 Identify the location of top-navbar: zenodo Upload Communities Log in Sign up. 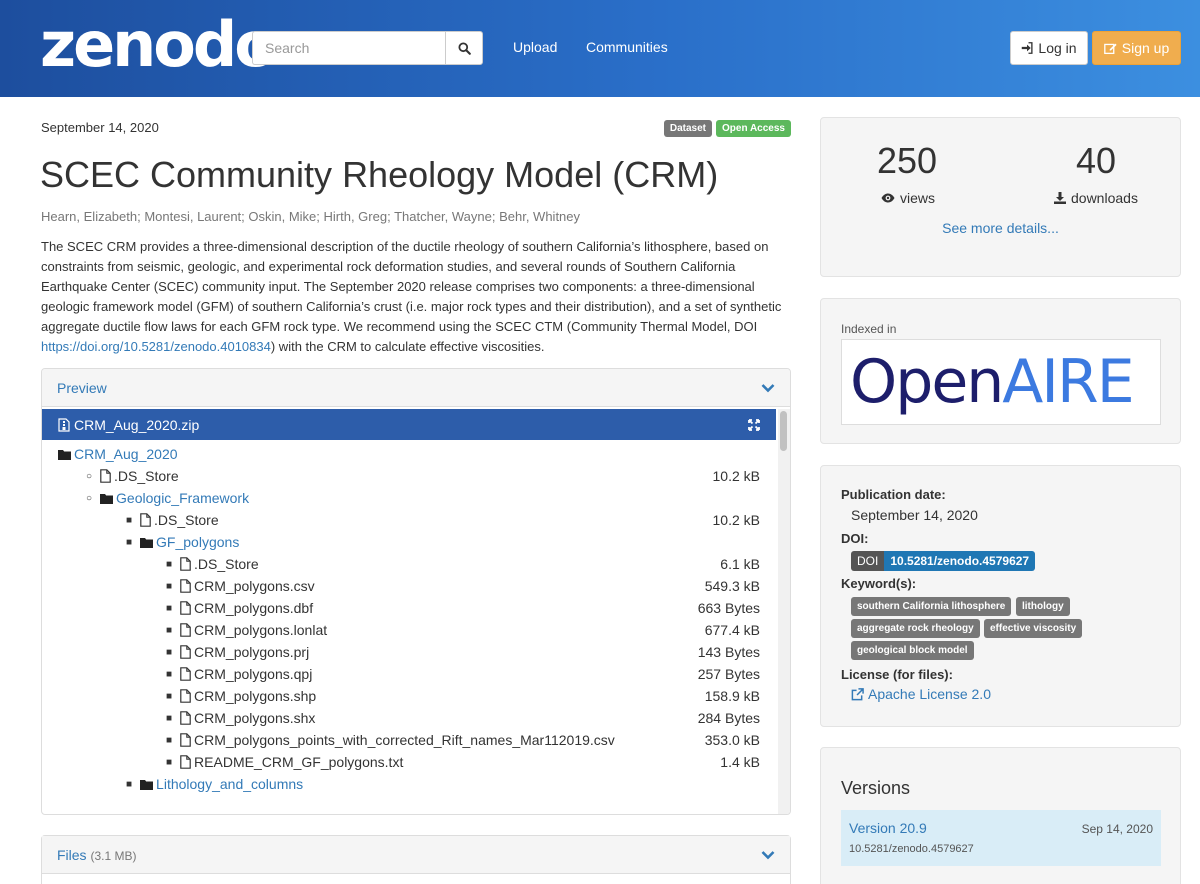
(600, 48).